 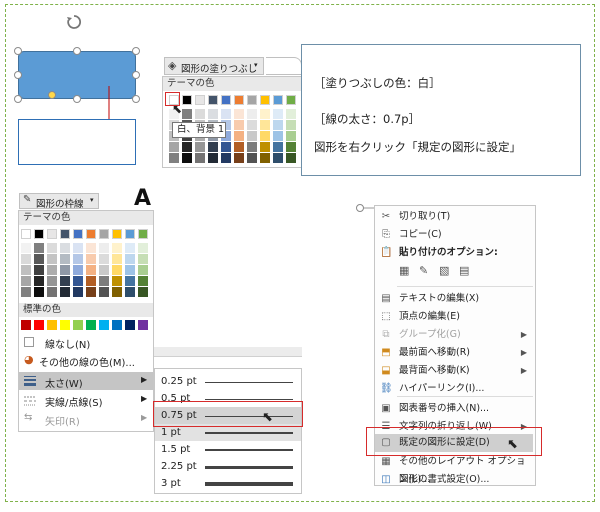 What do you see at coordinates (86, 419) in the screenshot?
I see `arrow-item: ⇆ 矢印(R) ▶` at bounding box center [86, 419].